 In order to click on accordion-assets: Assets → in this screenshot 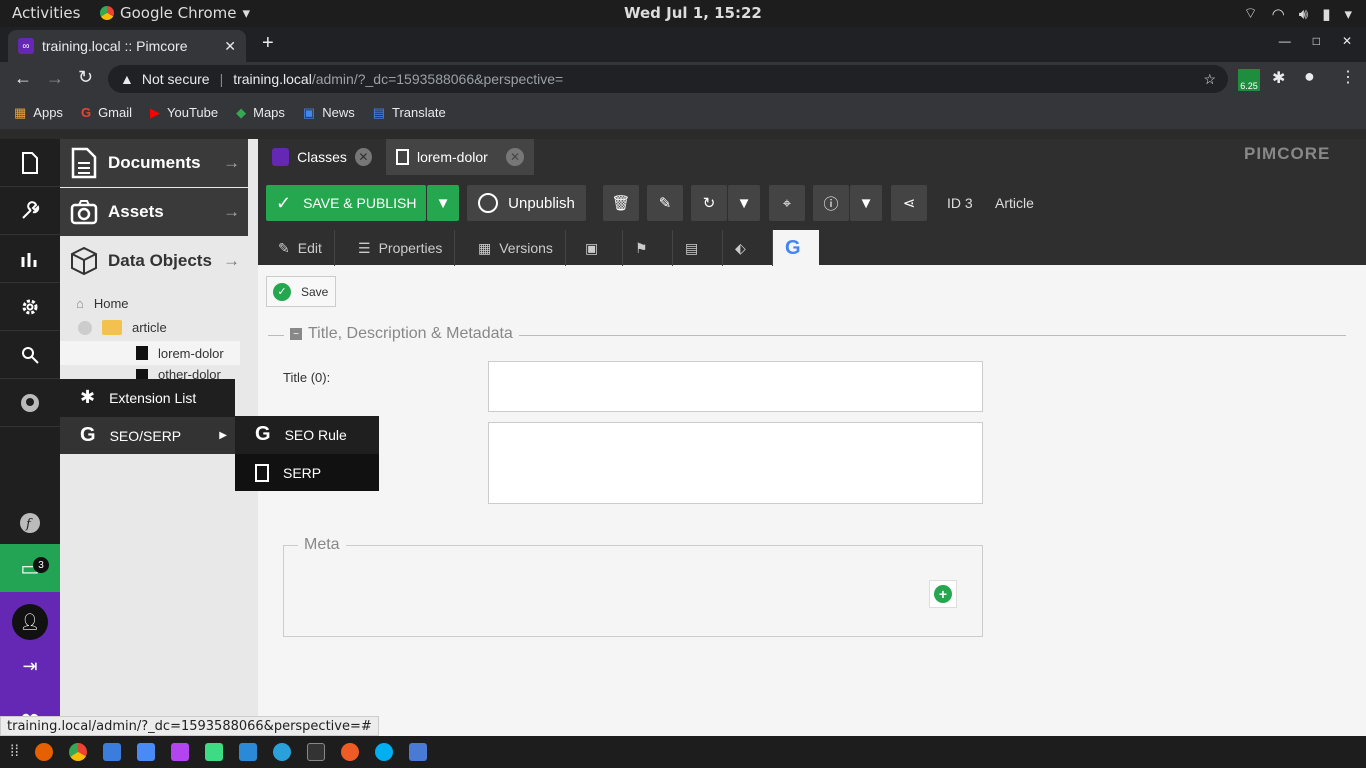, I will do `click(154, 212)`.